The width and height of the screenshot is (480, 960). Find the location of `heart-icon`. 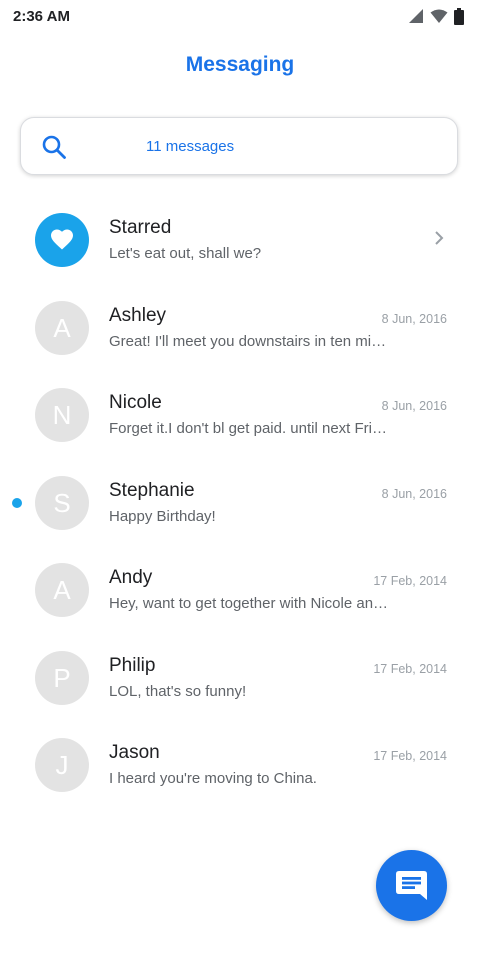

heart-icon is located at coordinates (62, 239).